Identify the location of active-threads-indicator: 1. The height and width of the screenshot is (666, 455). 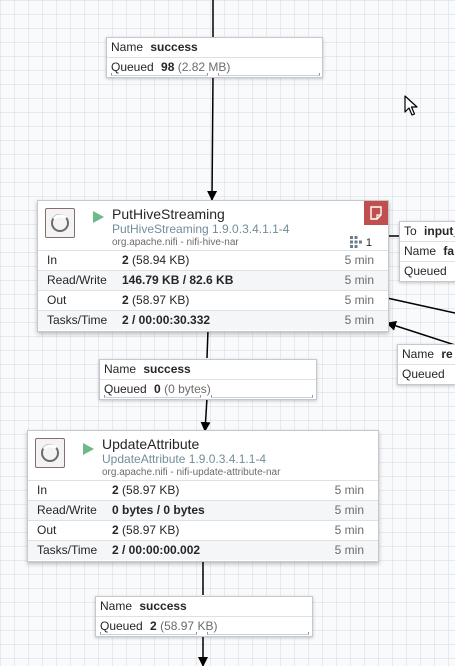
(360, 243).